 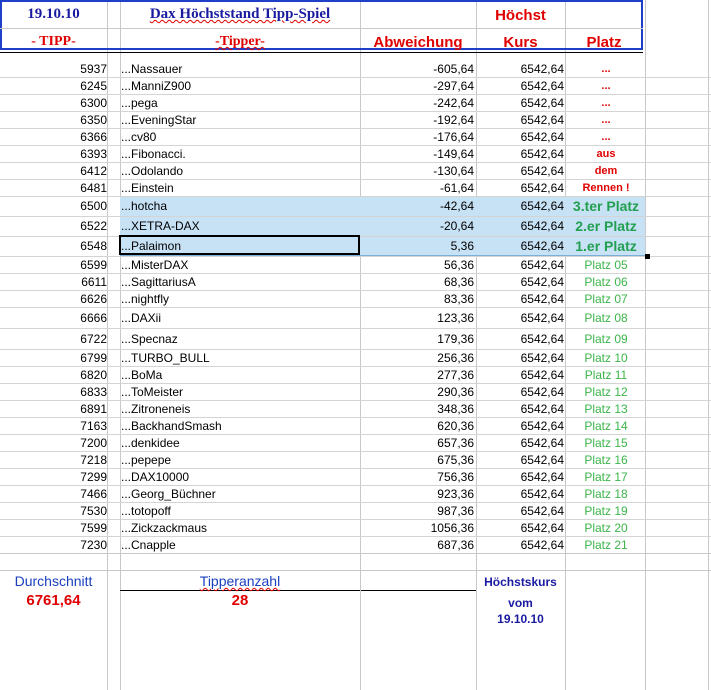 I want to click on cell-platz: dem, so click(x=606, y=170).